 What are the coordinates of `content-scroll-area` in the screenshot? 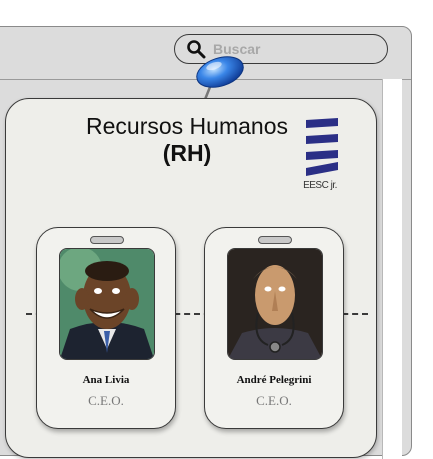 It's located at (392, 269).